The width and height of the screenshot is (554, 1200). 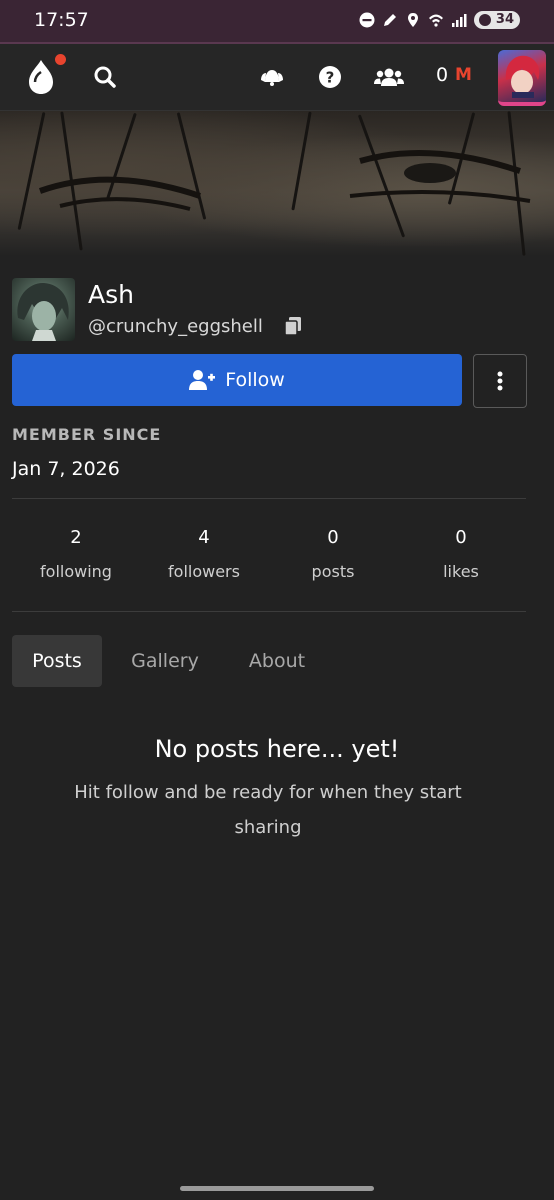 What do you see at coordinates (463, 75) in the screenshot?
I see `coin-icon: M` at bounding box center [463, 75].